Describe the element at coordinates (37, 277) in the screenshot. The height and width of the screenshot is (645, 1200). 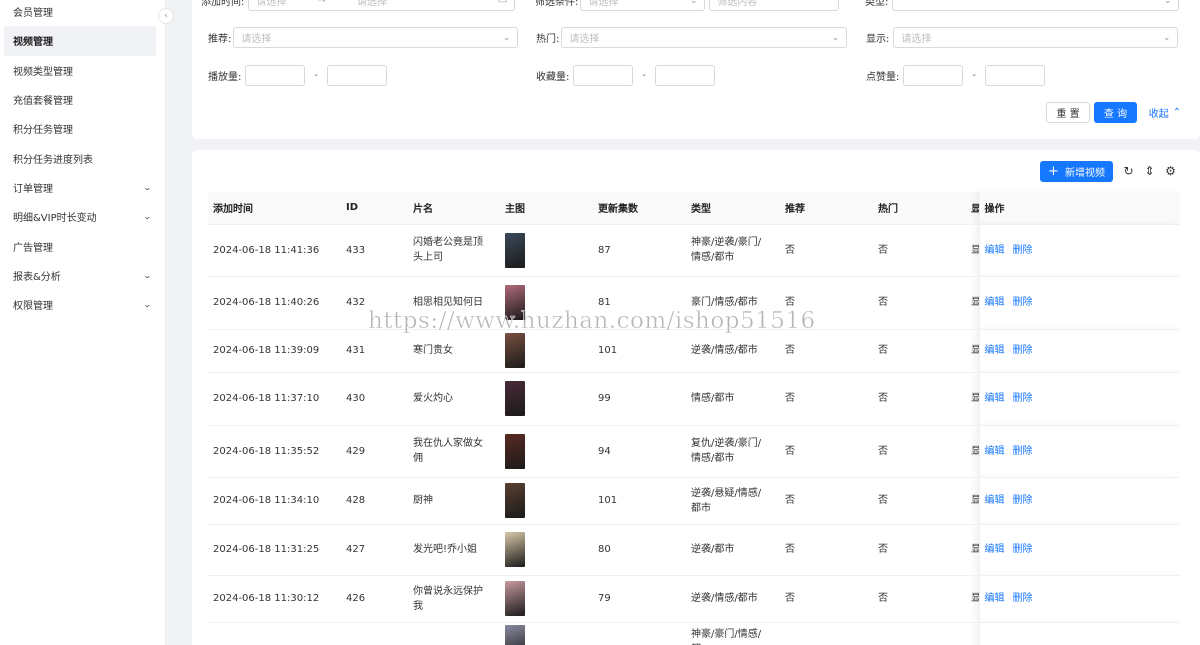
I see `sidebar-item-label: 报表&分析` at that location.